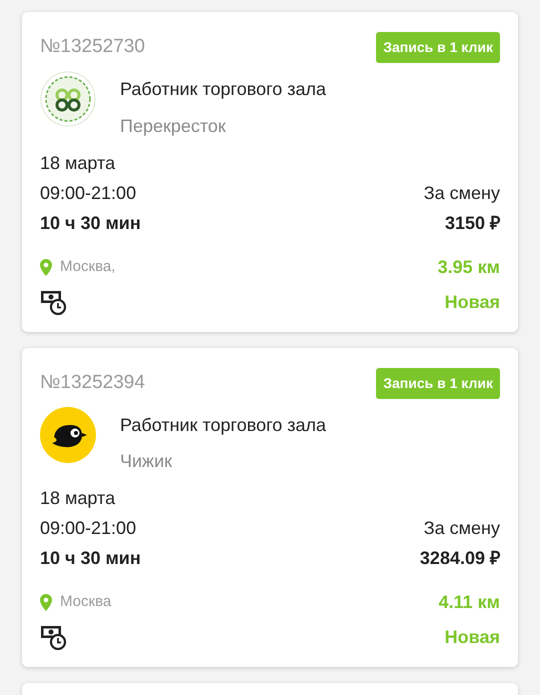  What do you see at coordinates (147, 462) in the screenshot?
I see `company-name: Чижик` at bounding box center [147, 462].